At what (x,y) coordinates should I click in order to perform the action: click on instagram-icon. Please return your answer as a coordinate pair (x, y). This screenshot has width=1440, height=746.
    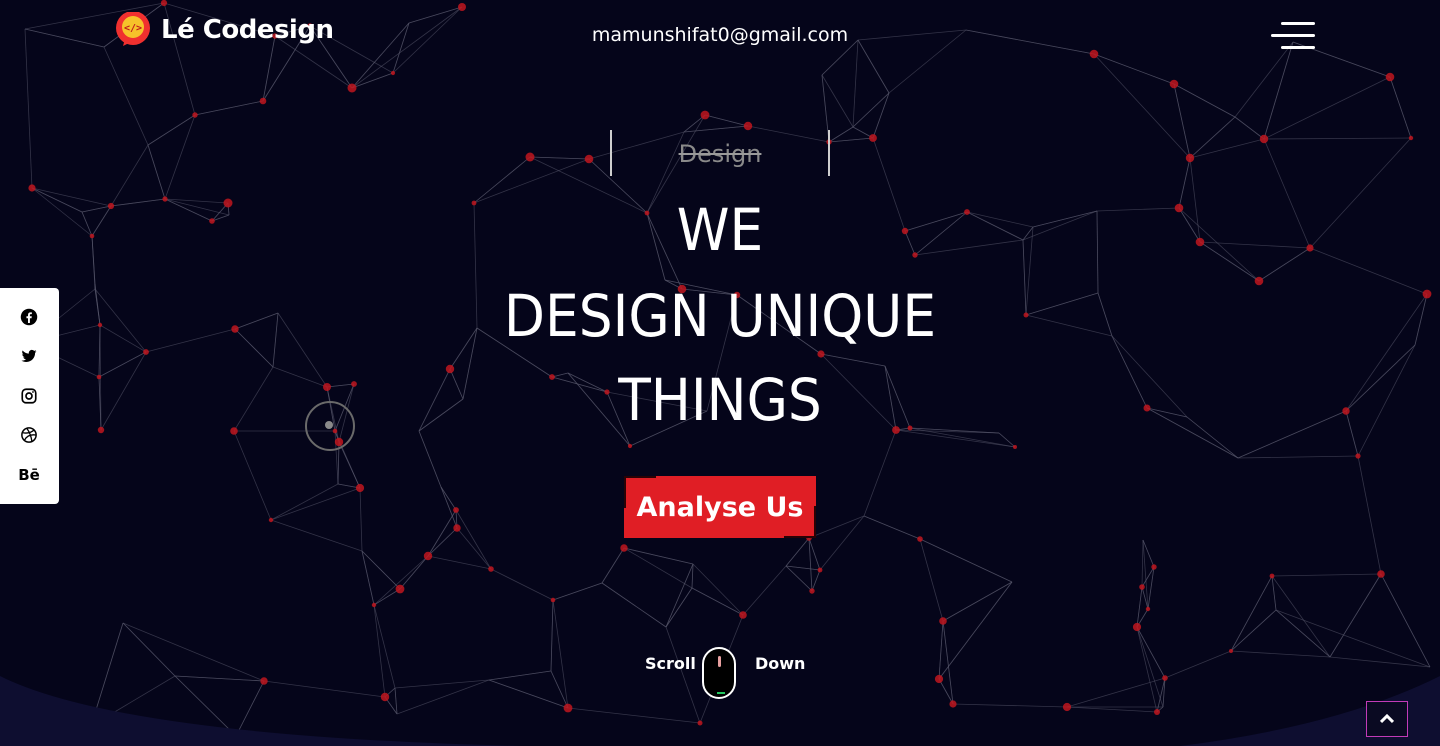
    Looking at the image, I should click on (29, 396).